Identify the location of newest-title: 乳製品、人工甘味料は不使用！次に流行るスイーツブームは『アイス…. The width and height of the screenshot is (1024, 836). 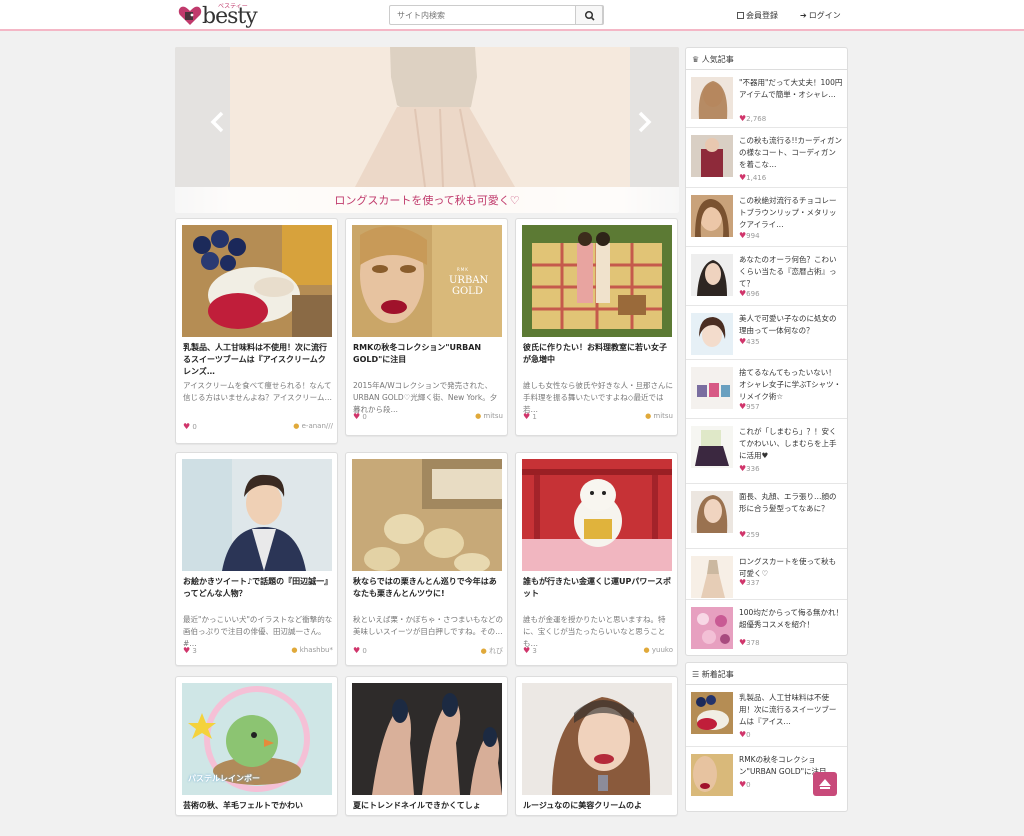
(791, 710).